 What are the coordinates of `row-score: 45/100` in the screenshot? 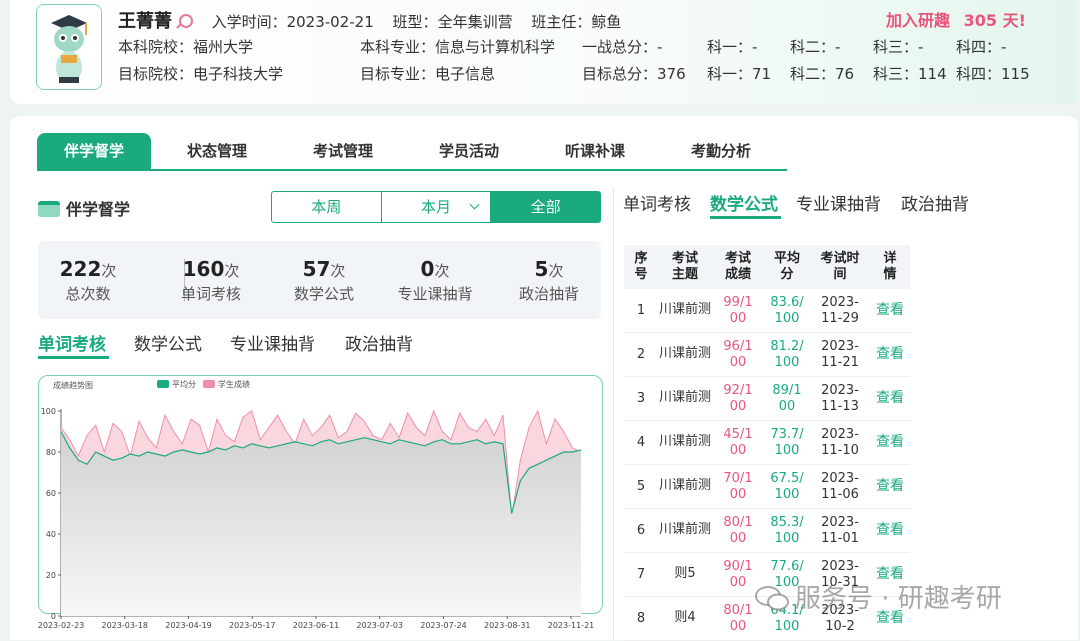 It's located at (738, 442).